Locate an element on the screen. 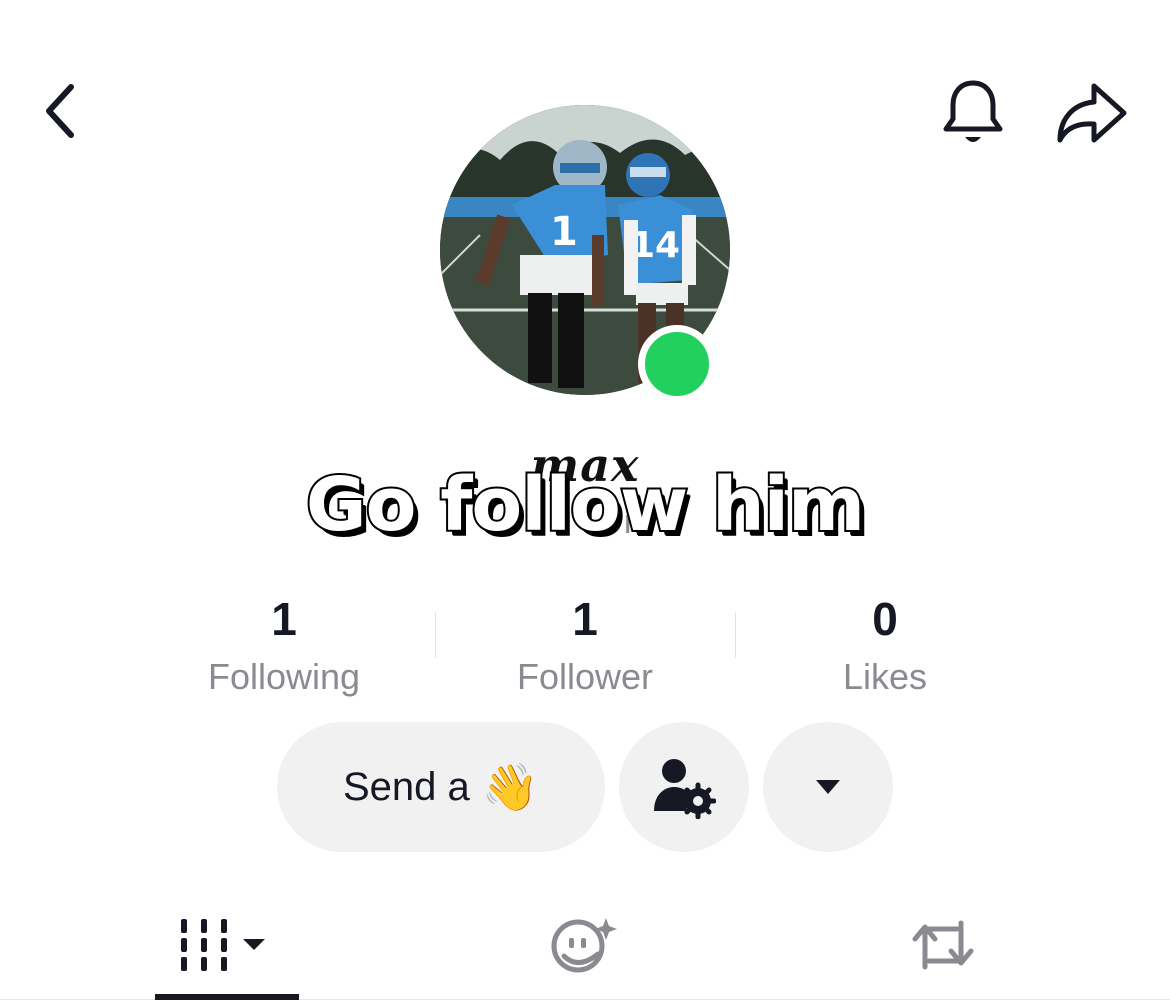 The height and width of the screenshot is (1006, 1170). grid-columns-icon is located at coordinates (223, 945).